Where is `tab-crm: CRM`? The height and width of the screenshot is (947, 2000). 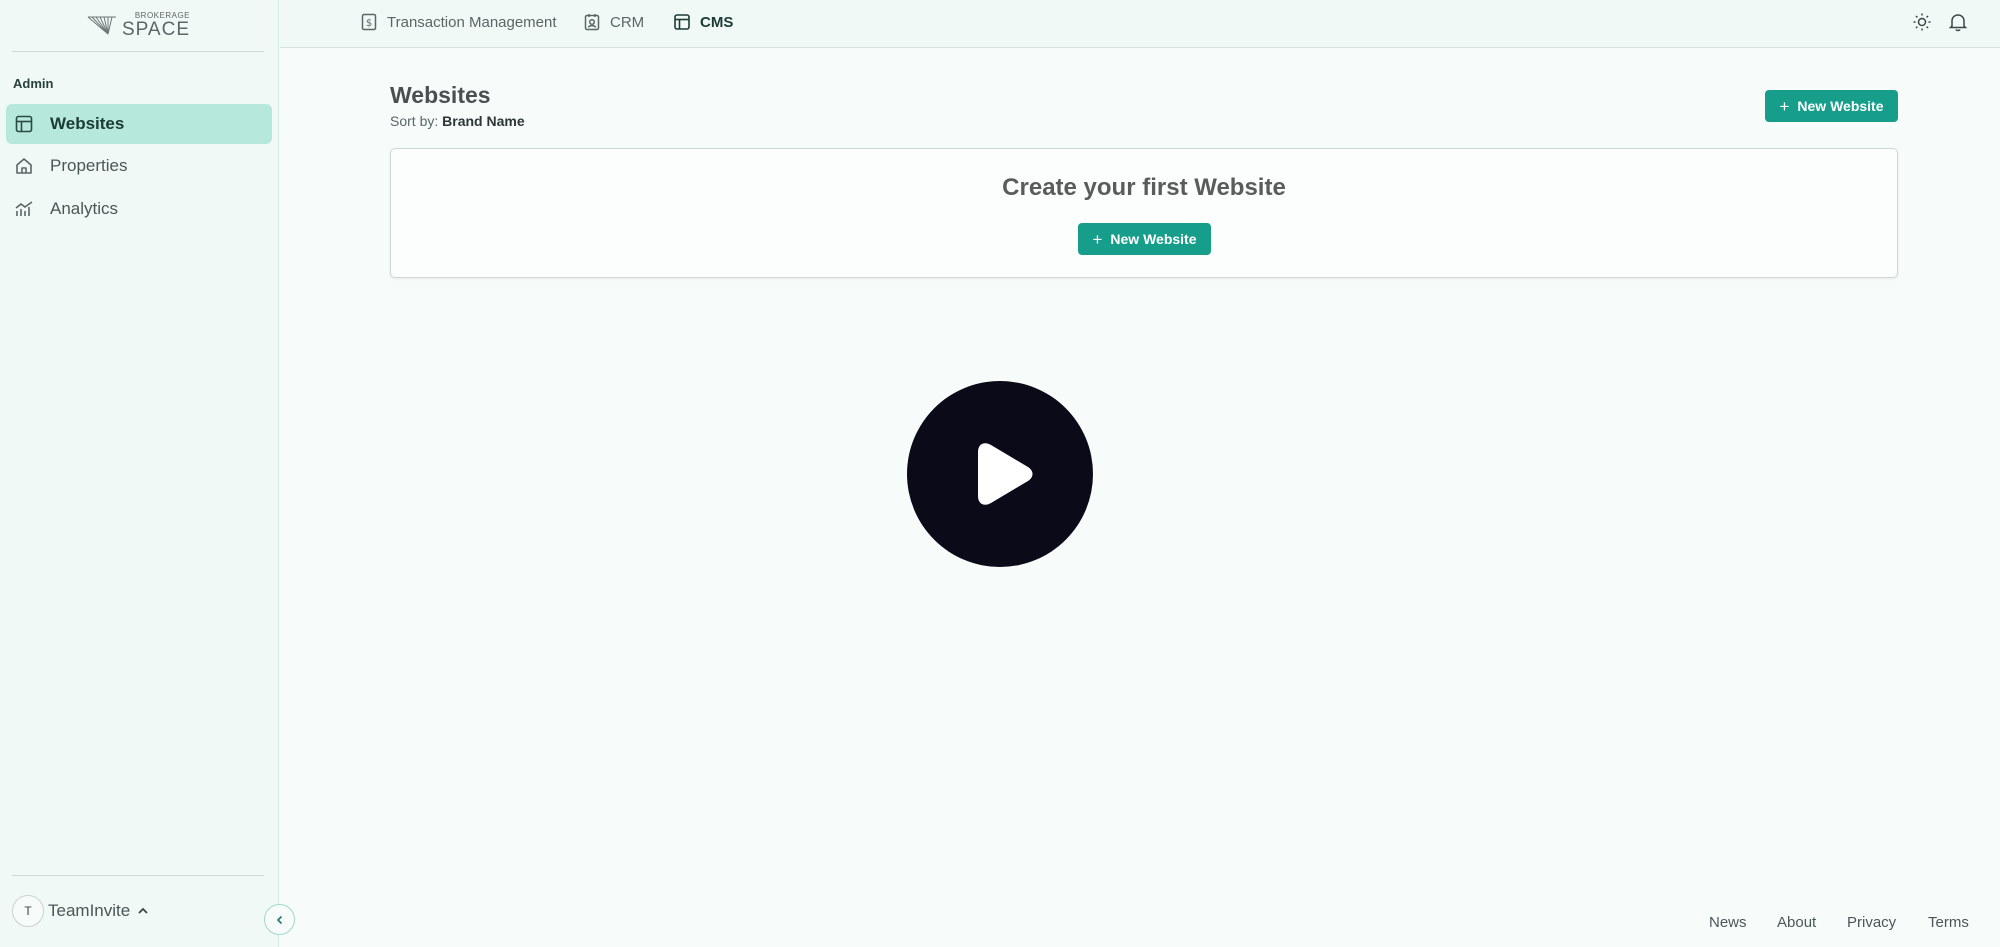
tab-crm: CRM is located at coordinates (613, 22).